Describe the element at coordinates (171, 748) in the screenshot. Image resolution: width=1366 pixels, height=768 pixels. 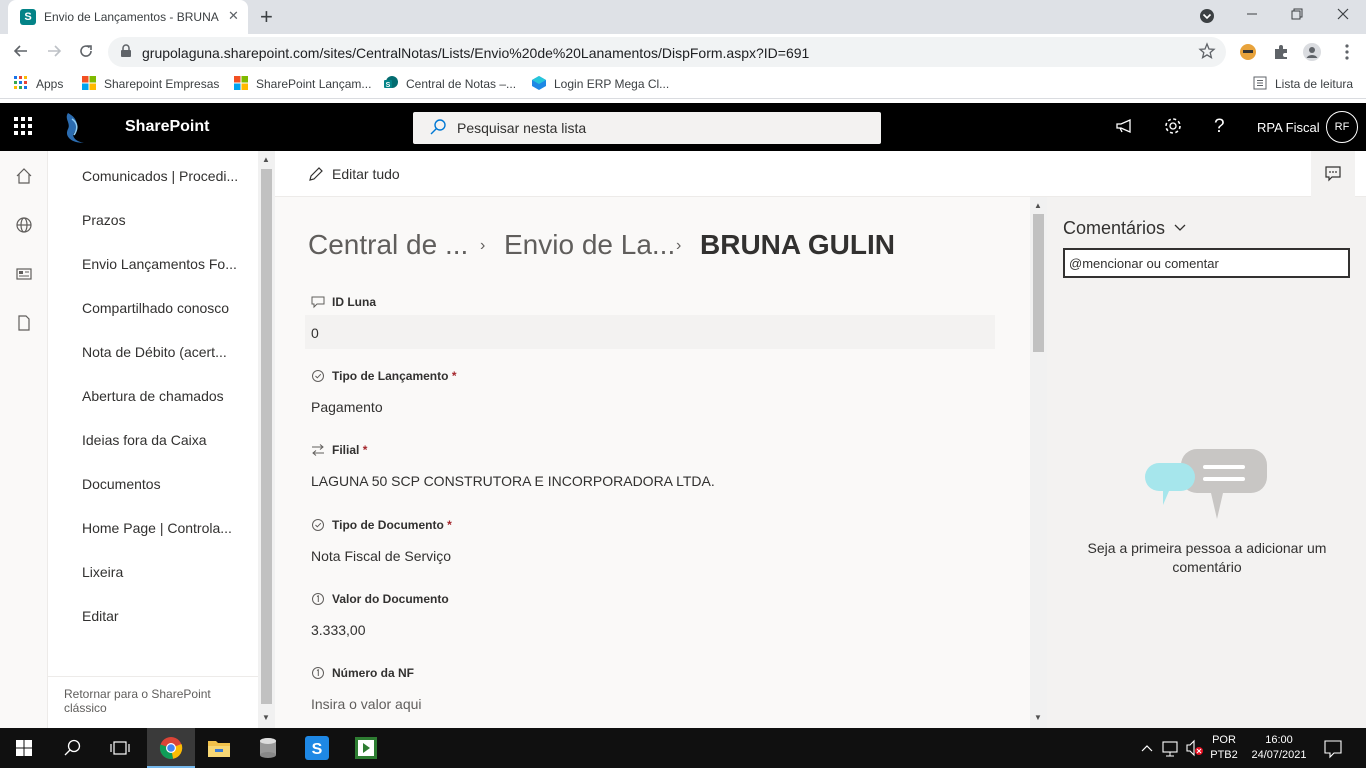
I see `taskbar-chrome` at that location.